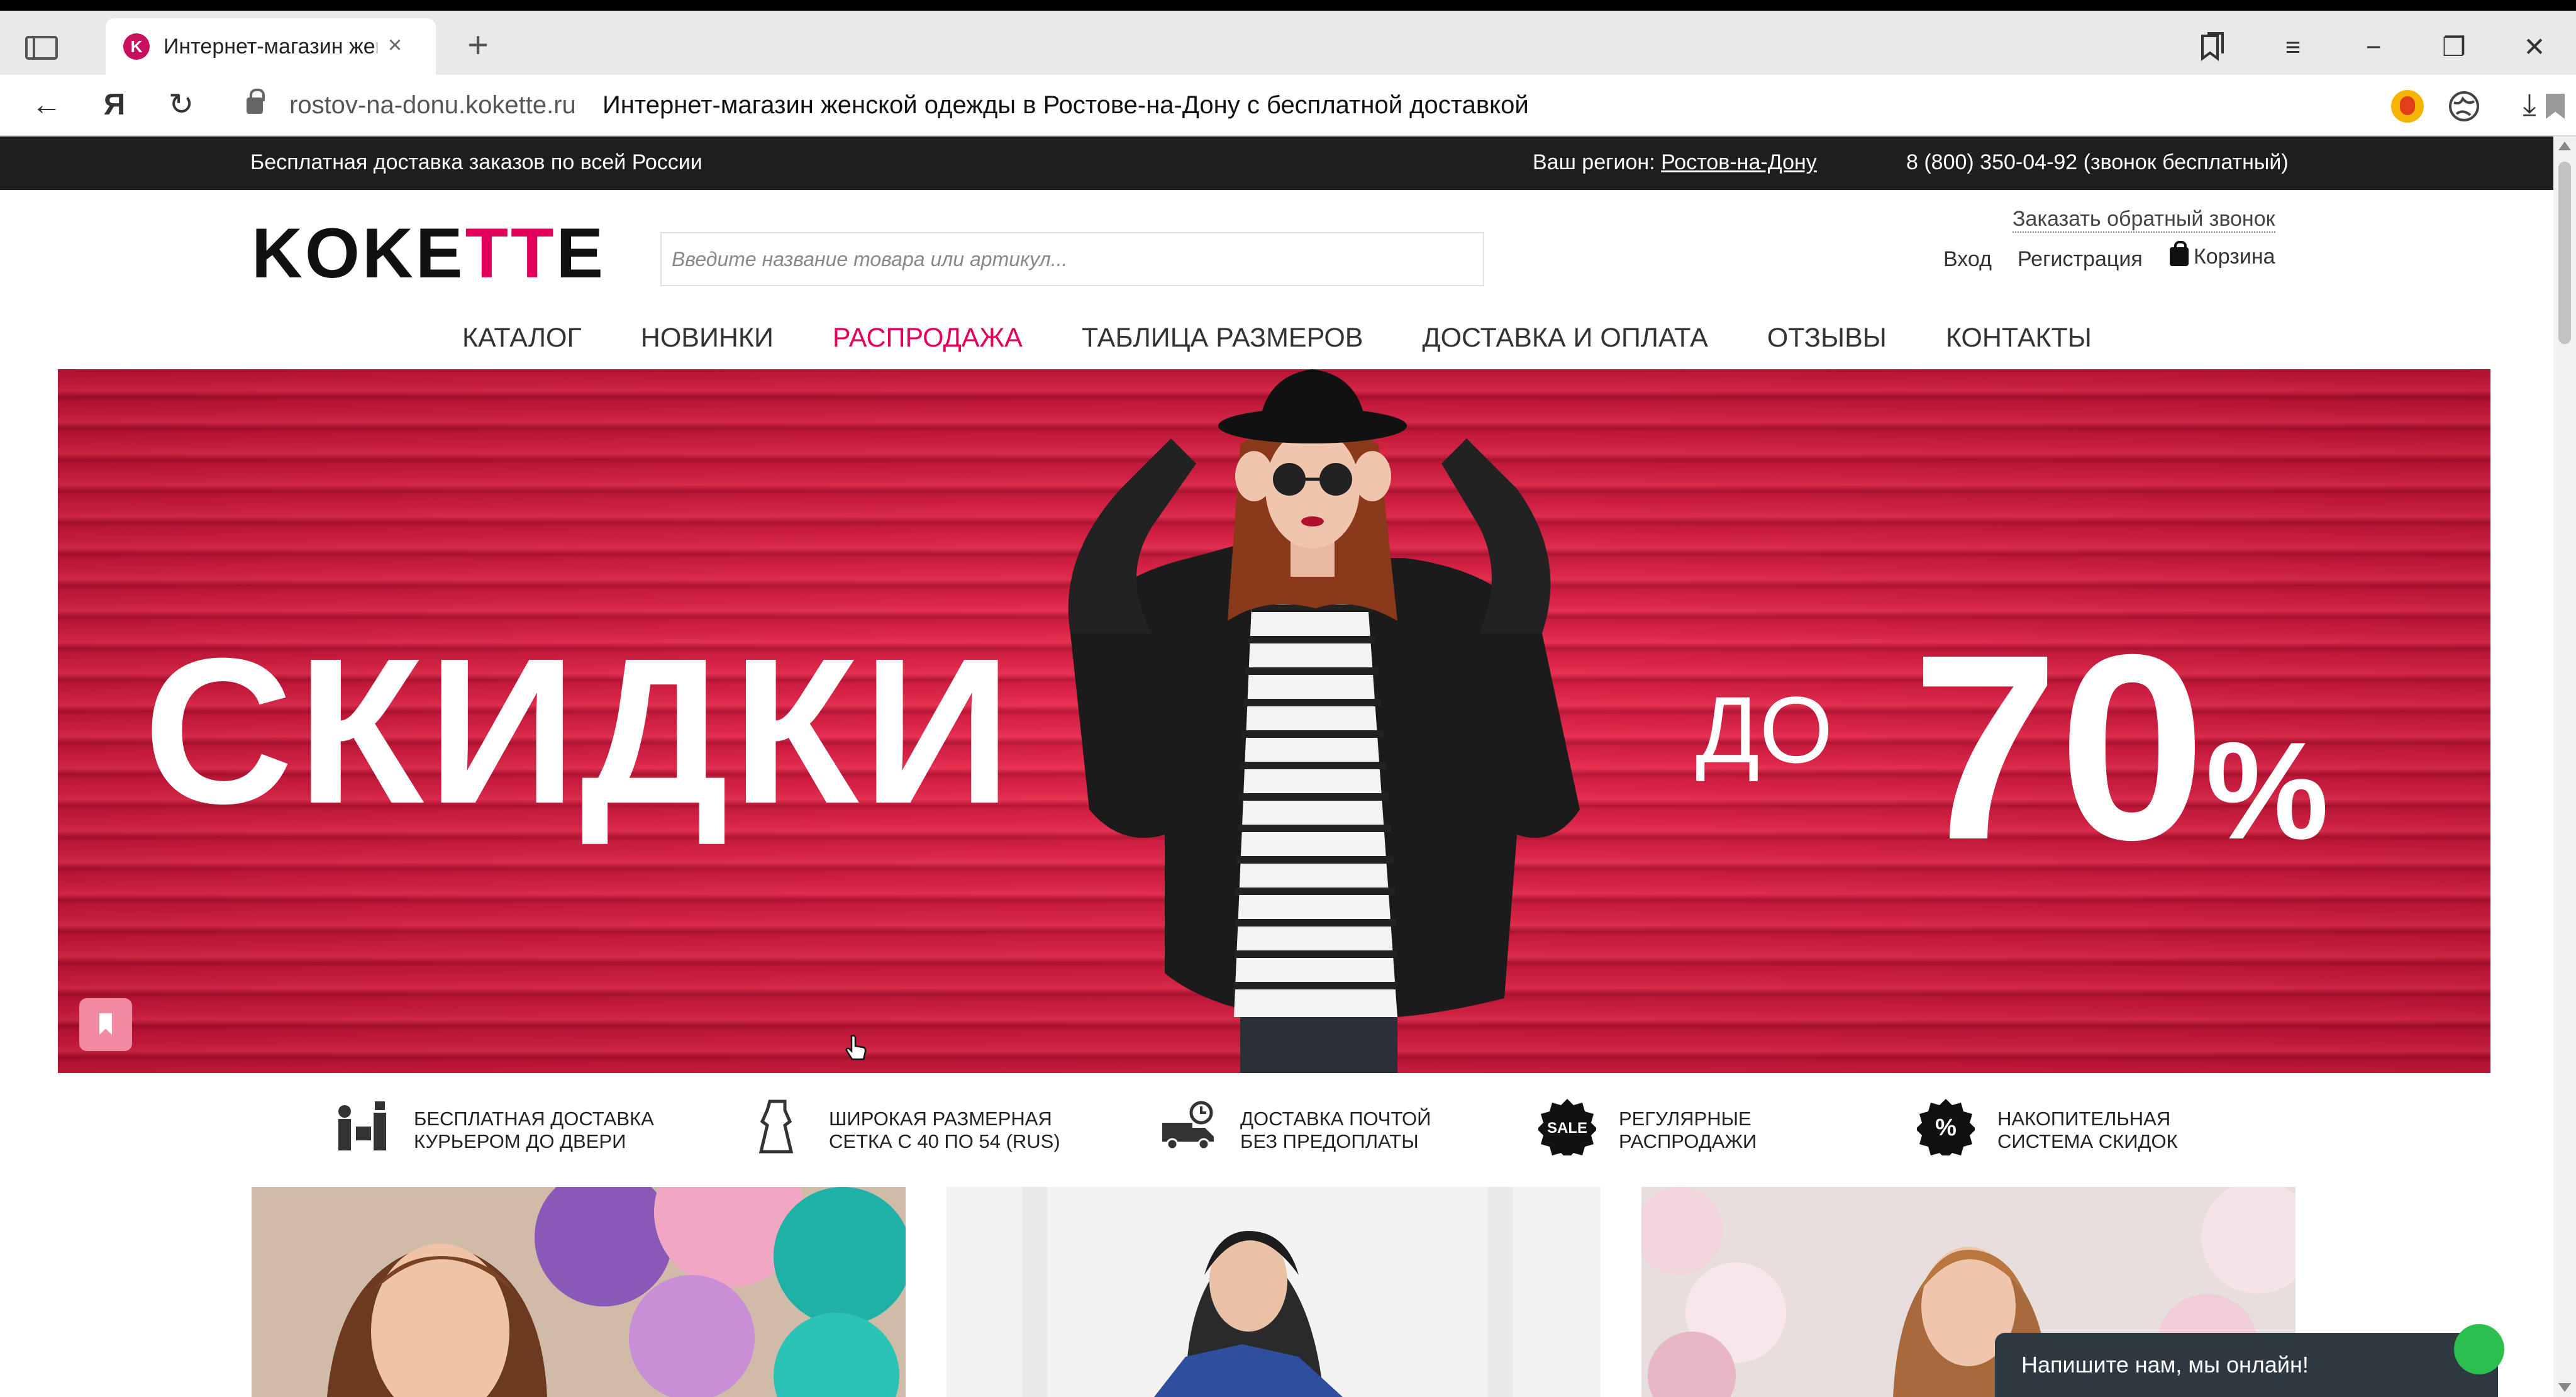 Image resolution: width=2576 pixels, height=1397 pixels. Describe the element at coordinates (1967, 259) in the screenshot. I see `login-link: Вход` at that location.